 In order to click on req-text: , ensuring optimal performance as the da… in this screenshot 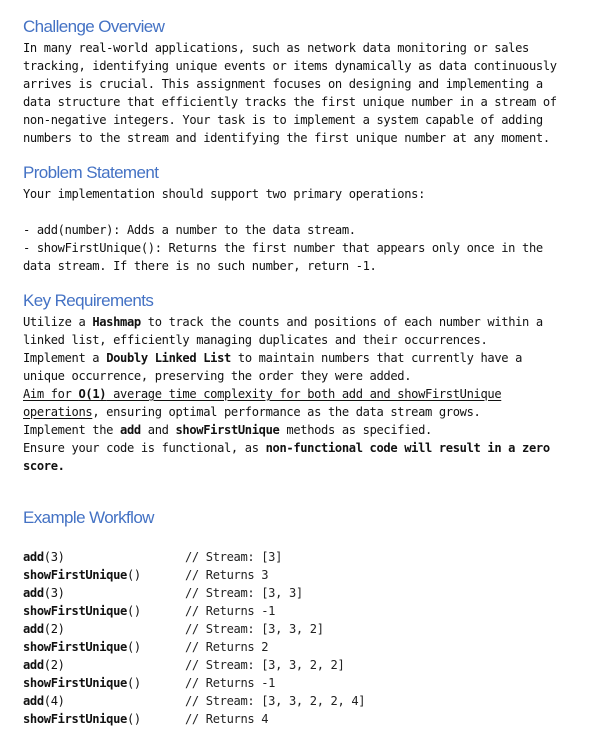, I will do `click(286, 412)`.